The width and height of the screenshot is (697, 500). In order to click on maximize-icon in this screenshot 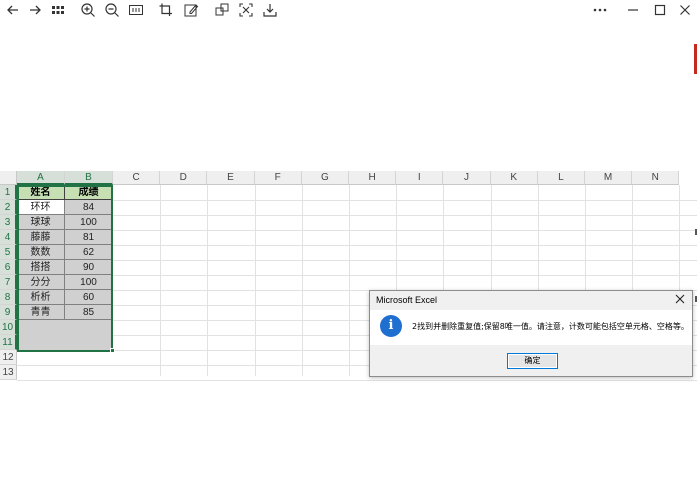, I will do `click(660, 10)`.